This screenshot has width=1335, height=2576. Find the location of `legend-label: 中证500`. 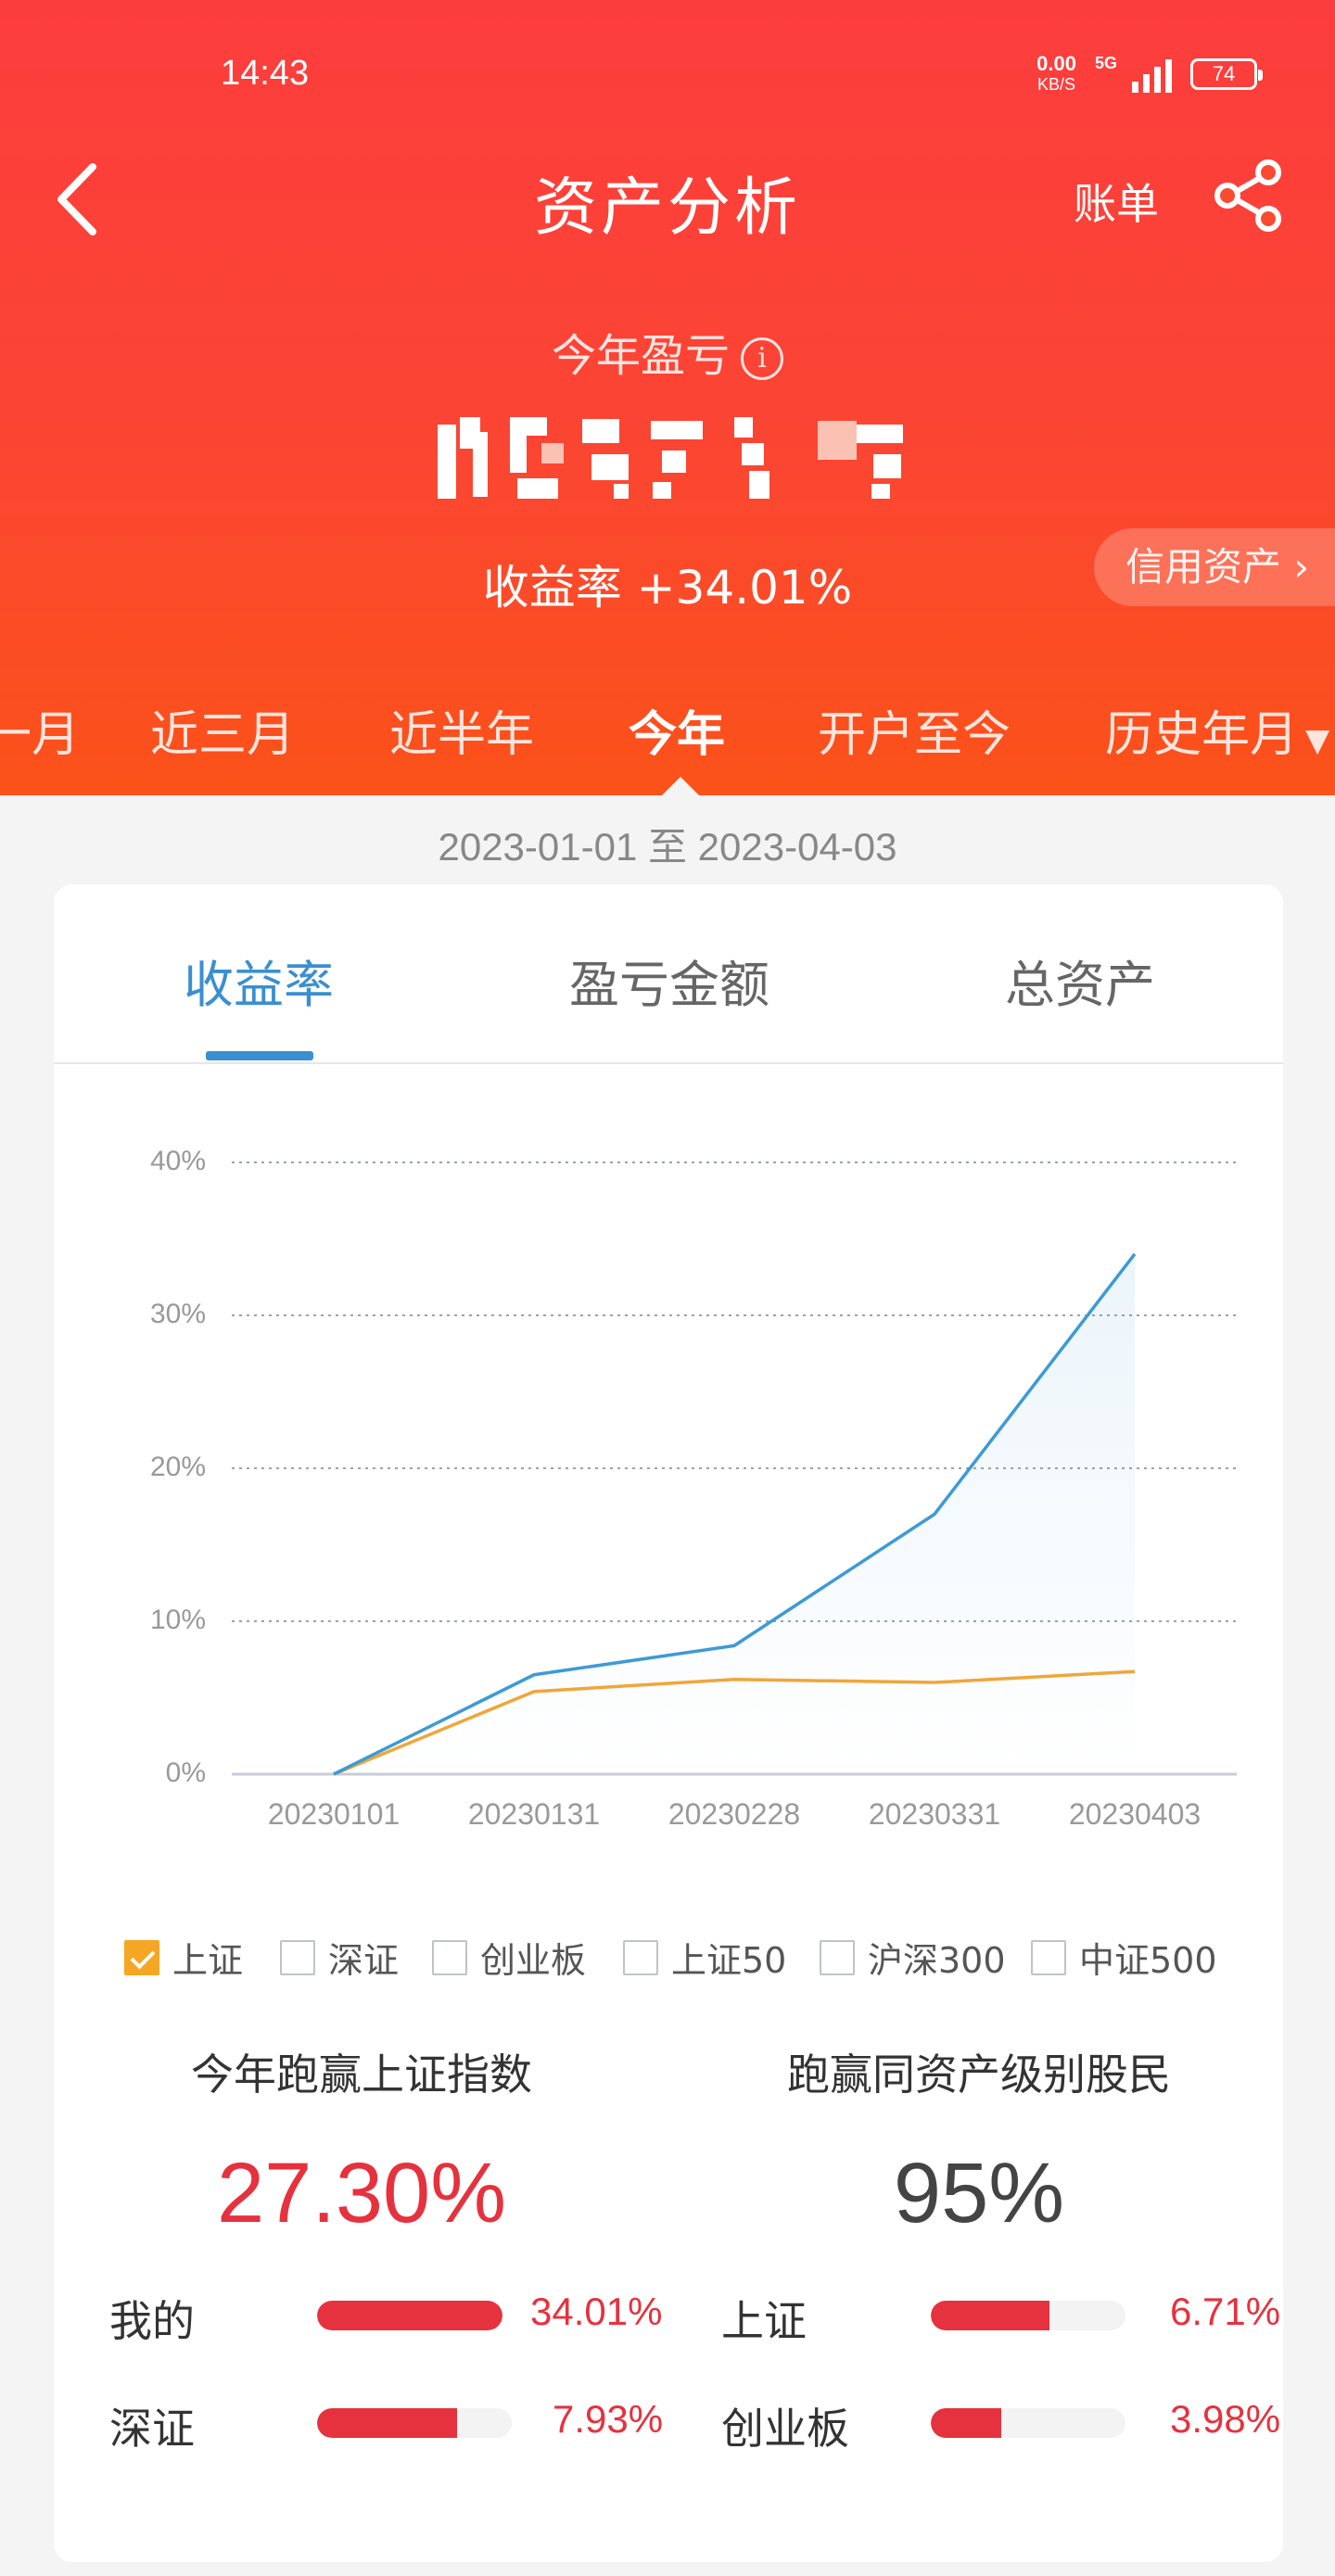

legend-label: 中证500 is located at coordinates (1148, 1960).